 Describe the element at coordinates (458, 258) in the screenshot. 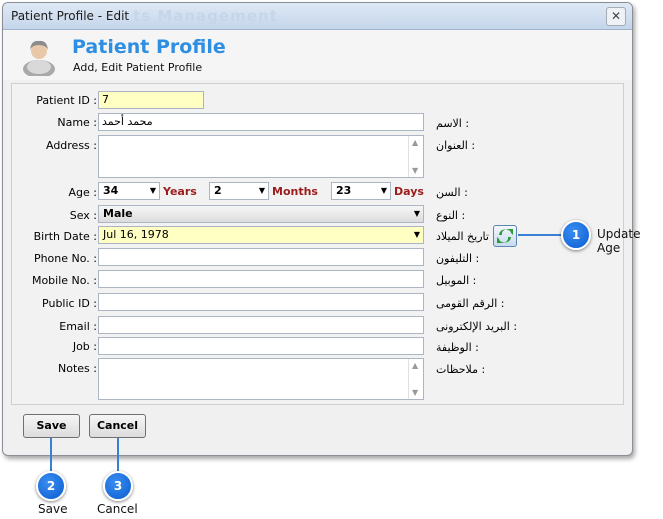

I see `phone-arabic-label: التليفون :` at that location.